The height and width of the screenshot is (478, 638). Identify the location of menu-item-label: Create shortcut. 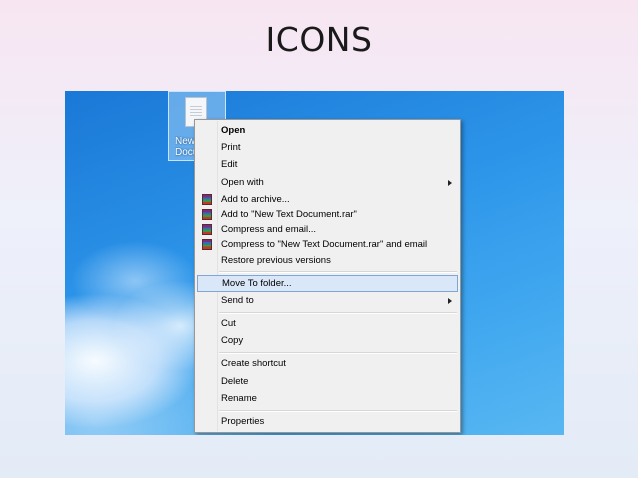
(253, 363).